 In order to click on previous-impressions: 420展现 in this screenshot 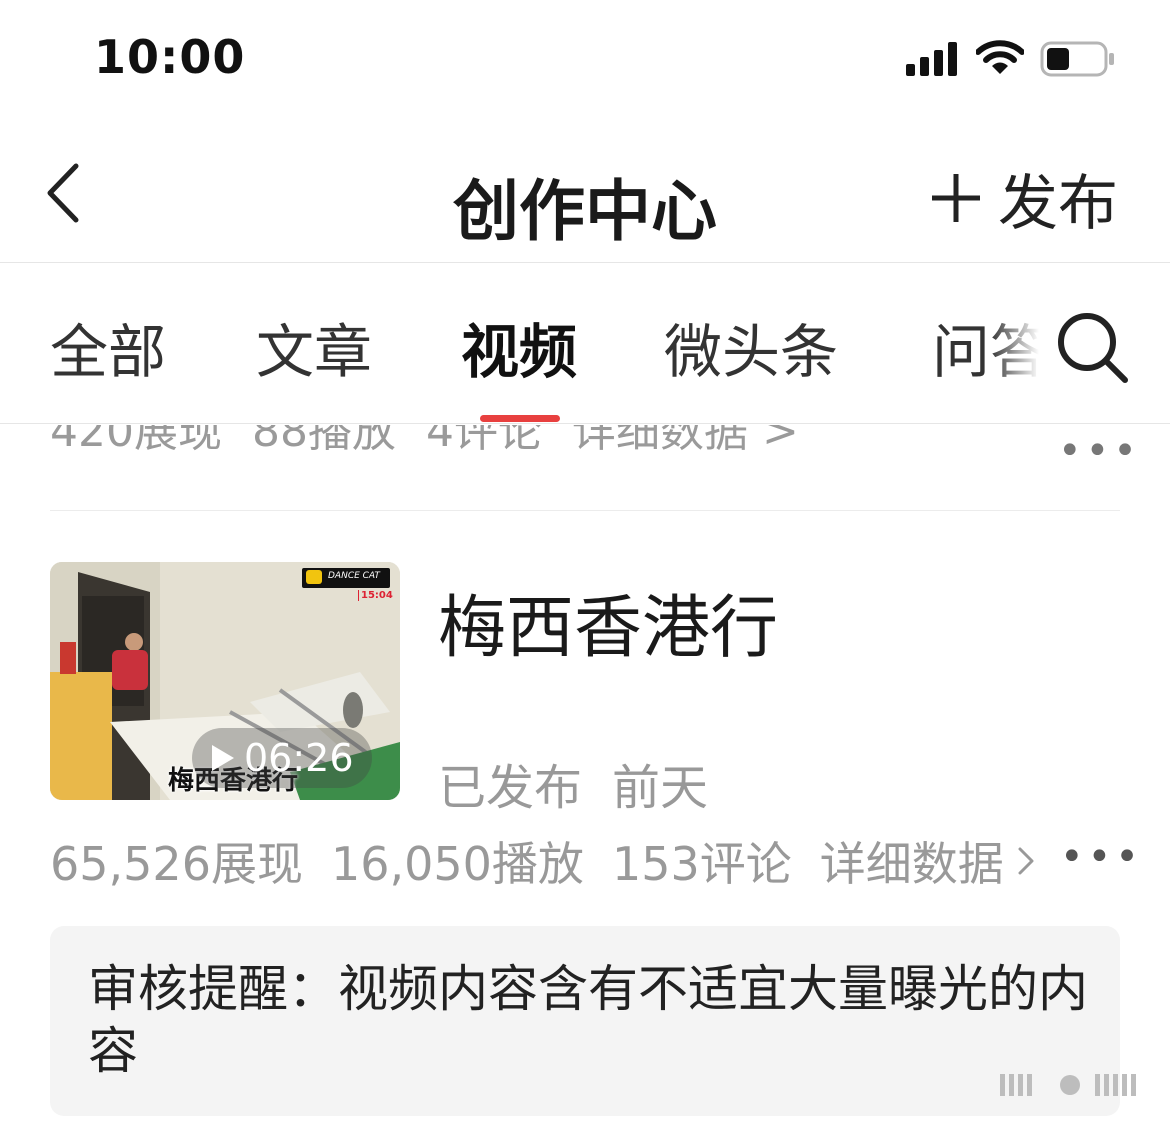, I will do `click(136, 441)`.